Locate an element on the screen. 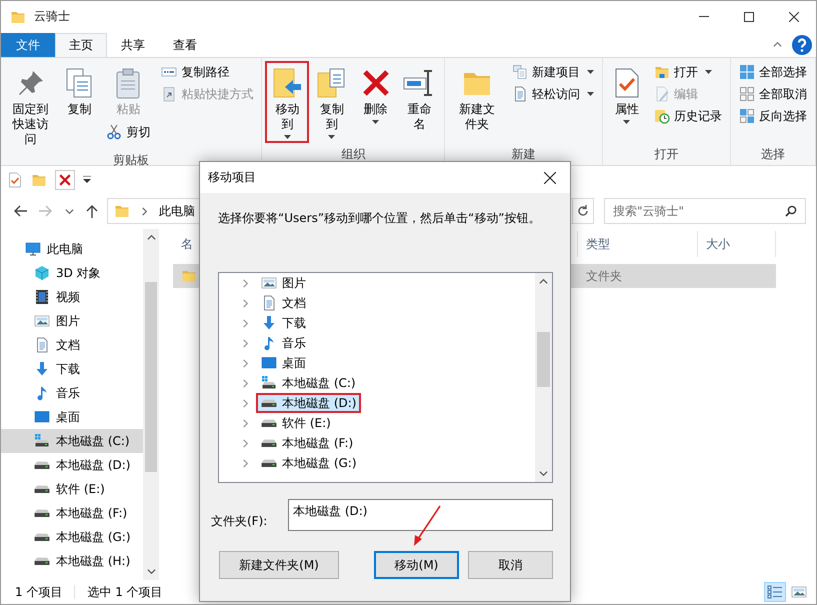 This screenshot has width=817, height=605. field-label: 文件夹(F): is located at coordinates (239, 521).